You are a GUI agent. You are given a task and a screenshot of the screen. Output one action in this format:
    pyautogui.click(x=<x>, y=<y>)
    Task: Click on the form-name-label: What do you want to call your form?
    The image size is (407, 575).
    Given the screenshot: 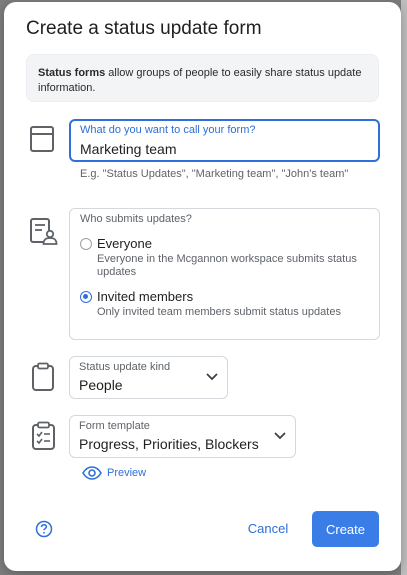 What is the action you would take?
    pyautogui.click(x=168, y=130)
    